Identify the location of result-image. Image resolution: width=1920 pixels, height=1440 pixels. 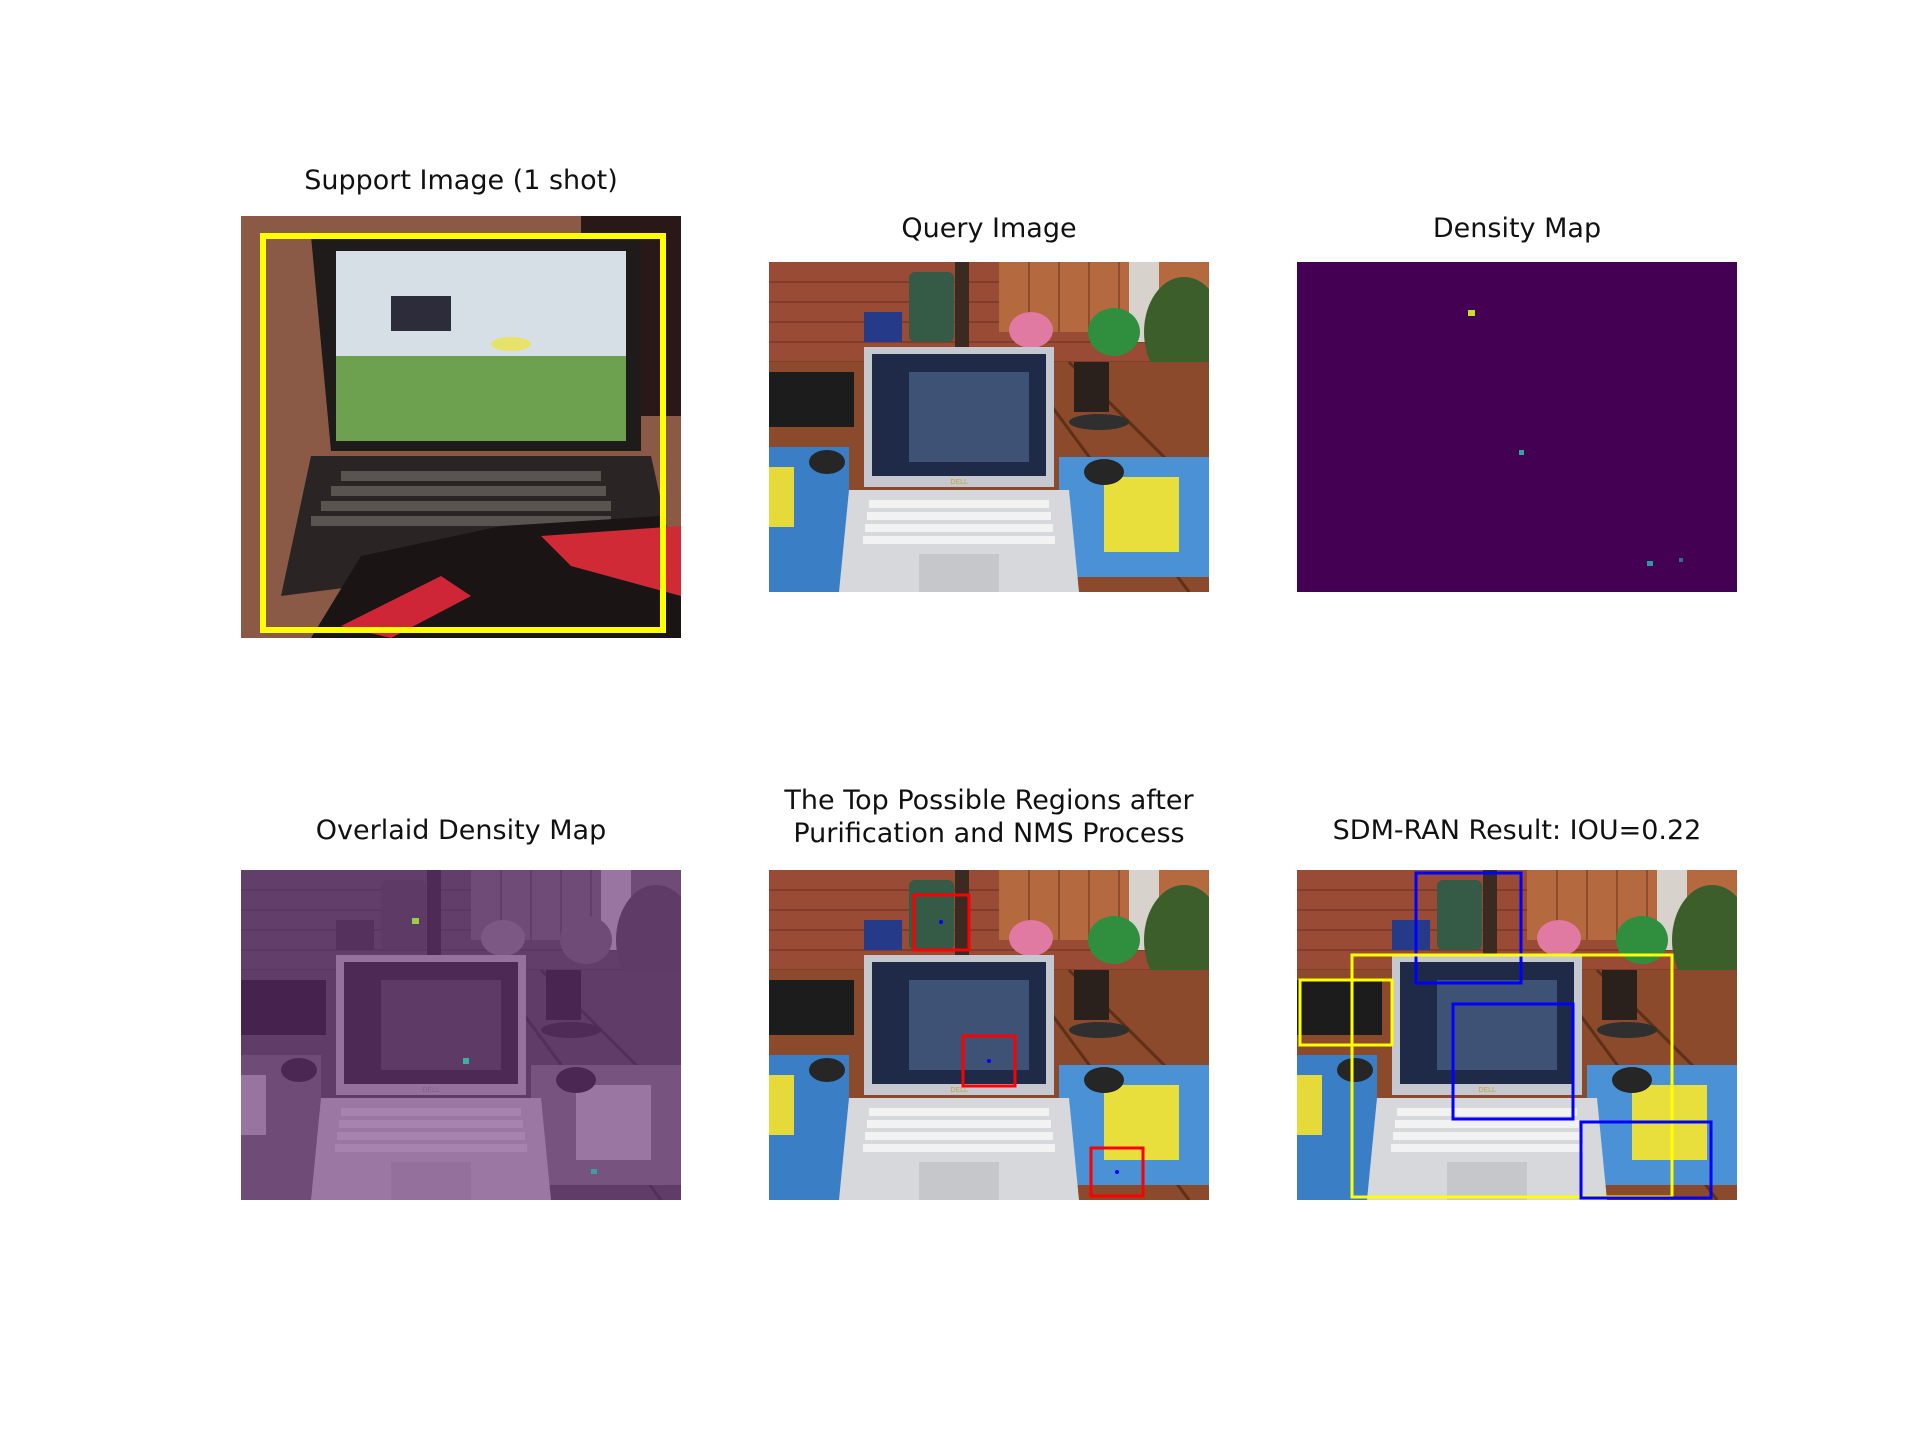
(1517, 1035).